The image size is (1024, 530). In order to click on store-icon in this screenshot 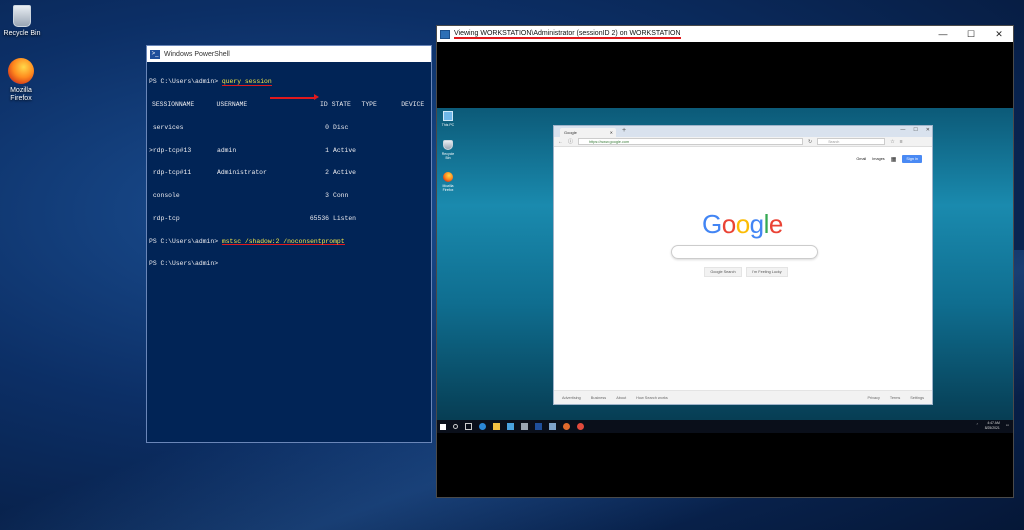, I will do `click(510, 426)`.